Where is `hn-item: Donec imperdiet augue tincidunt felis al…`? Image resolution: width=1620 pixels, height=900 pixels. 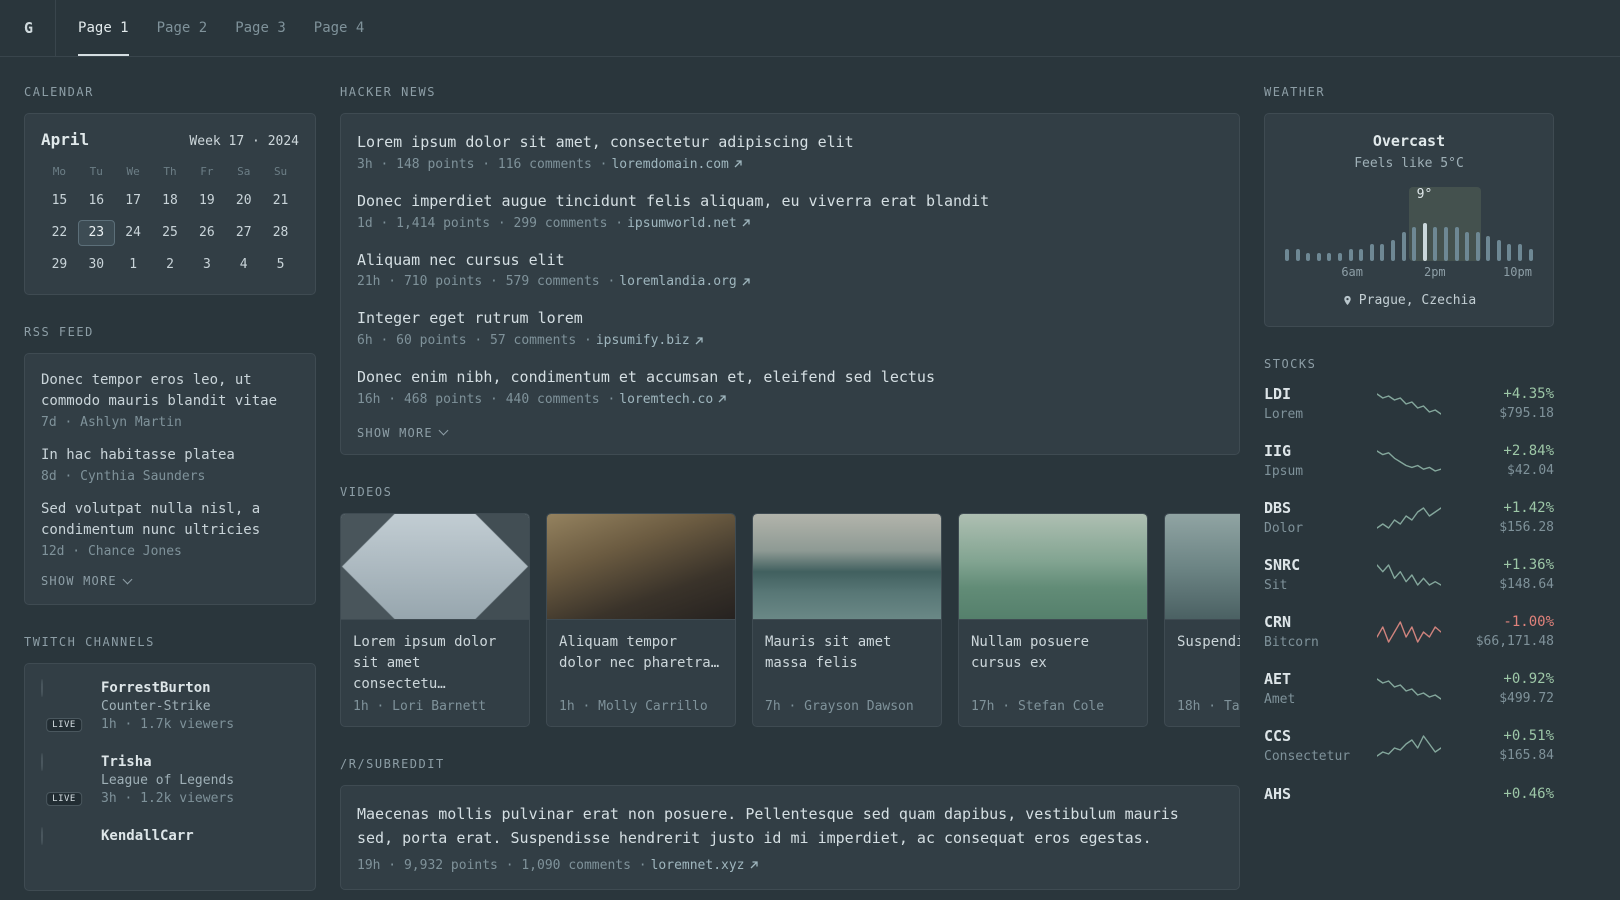 hn-item: Donec imperdiet augue tincidunt felis al… is located at coordinates (790, 211).